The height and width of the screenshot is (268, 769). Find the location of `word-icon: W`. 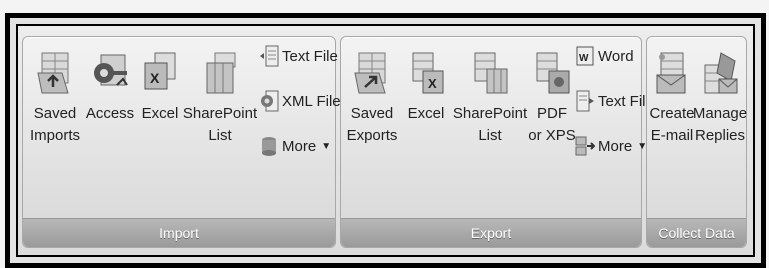

word-icon: W is located at coordinates (585, 56).